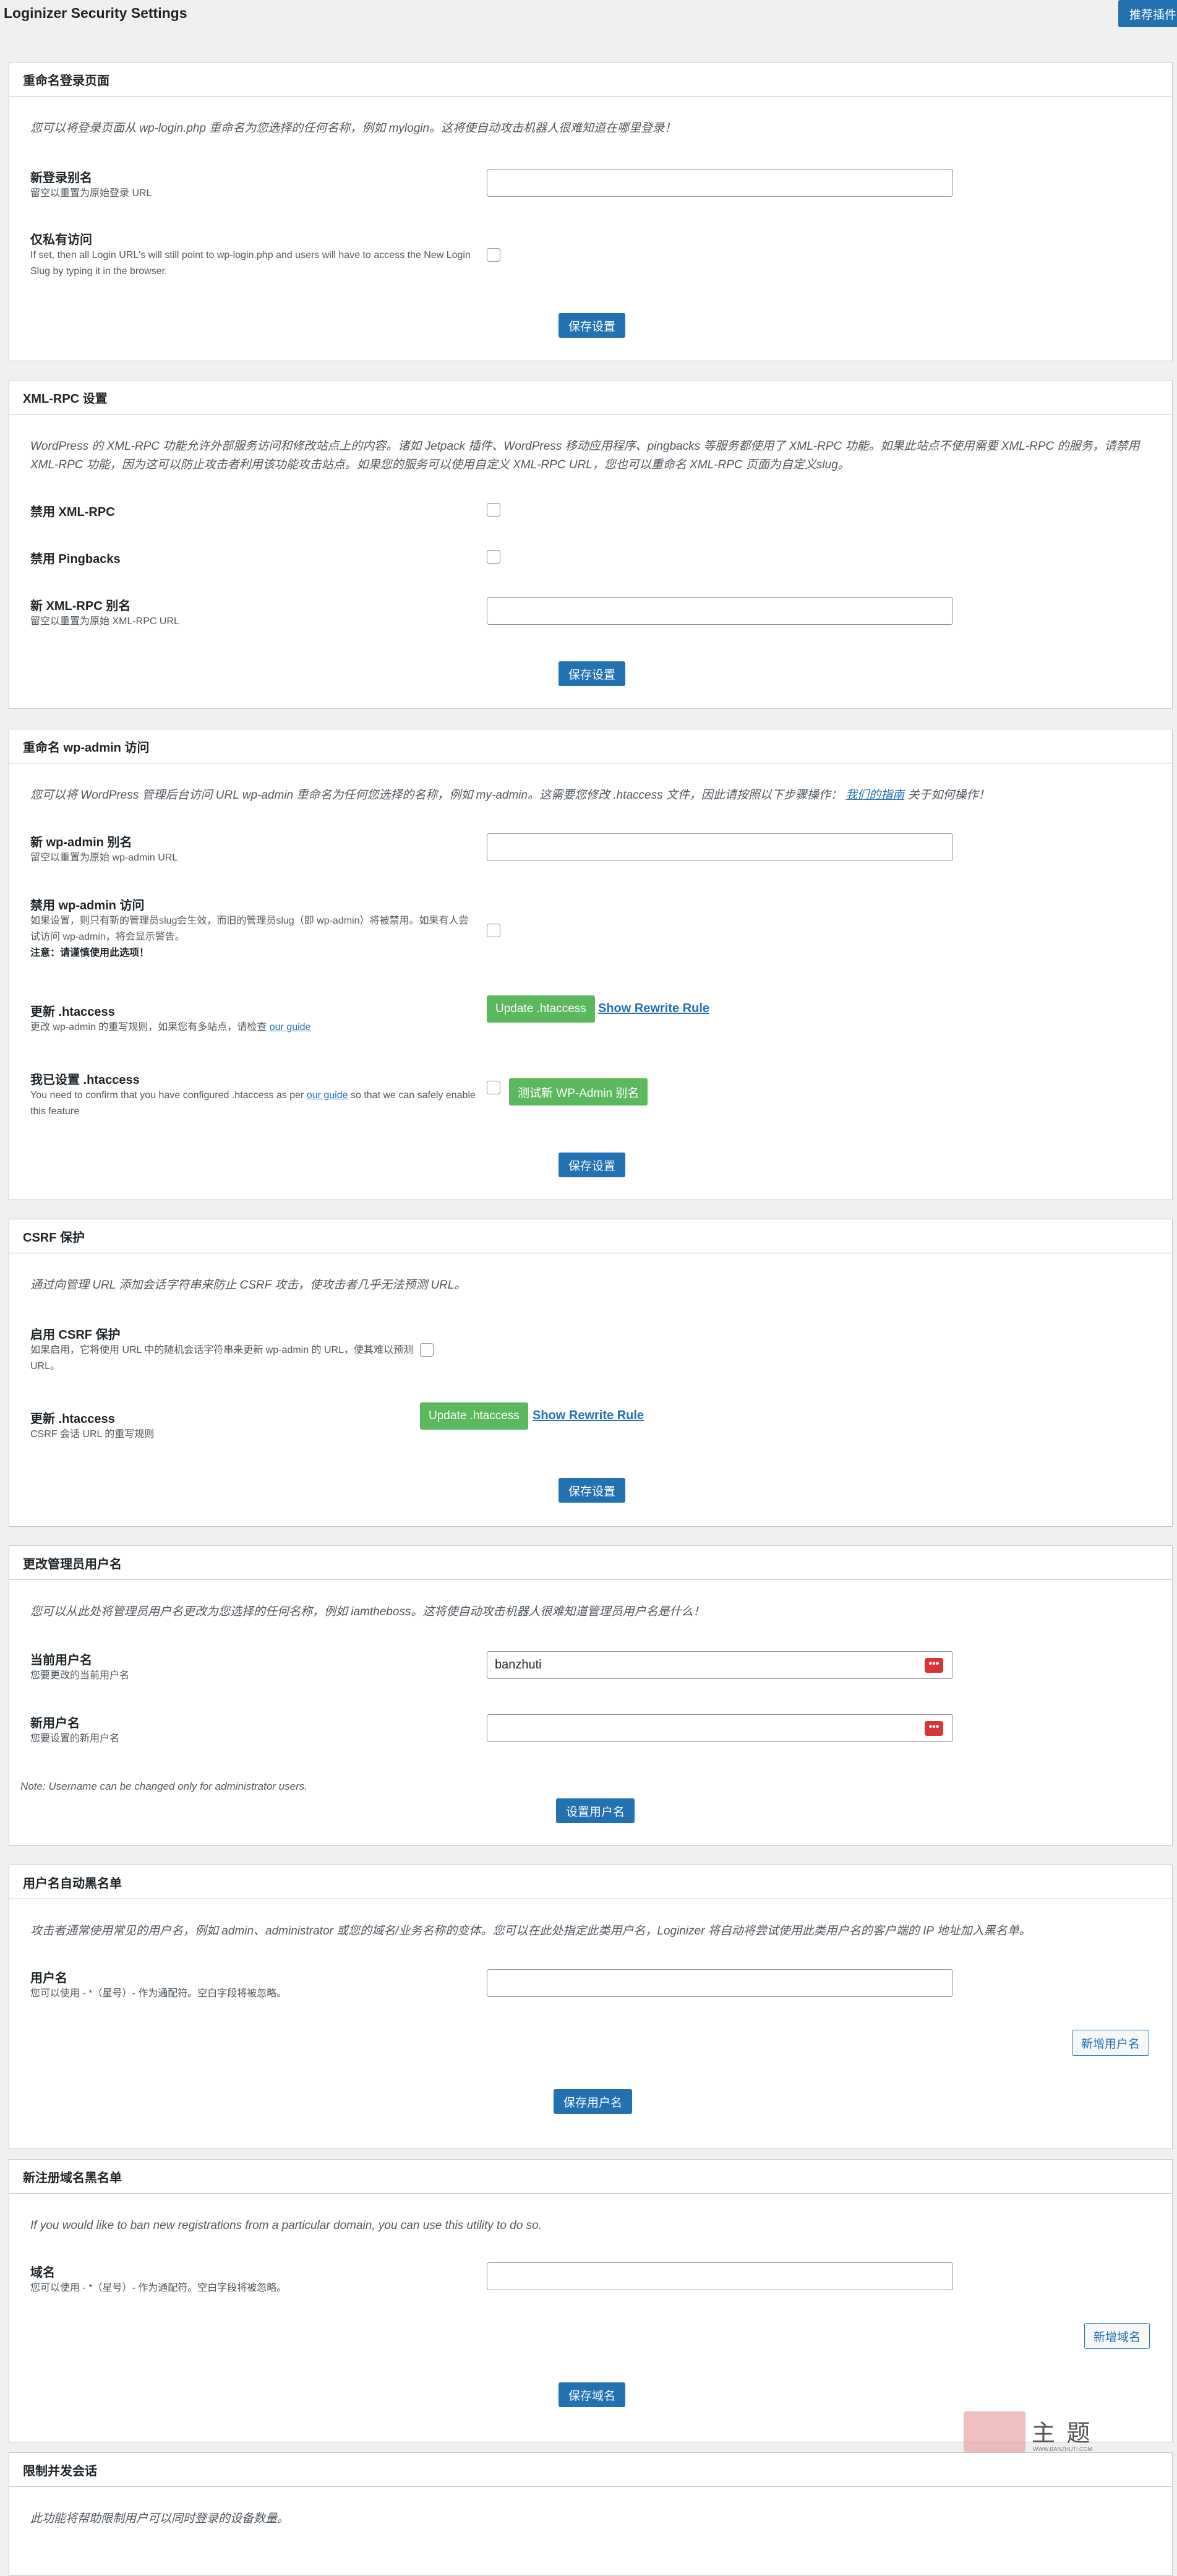 Image resolution: width=1177 pixels, height=2576 pixels. What do you see at coordinates (493, 510) in the screenshot?
I see `disable-xmlrpc-checkbox` at bounding box center [493, 510].